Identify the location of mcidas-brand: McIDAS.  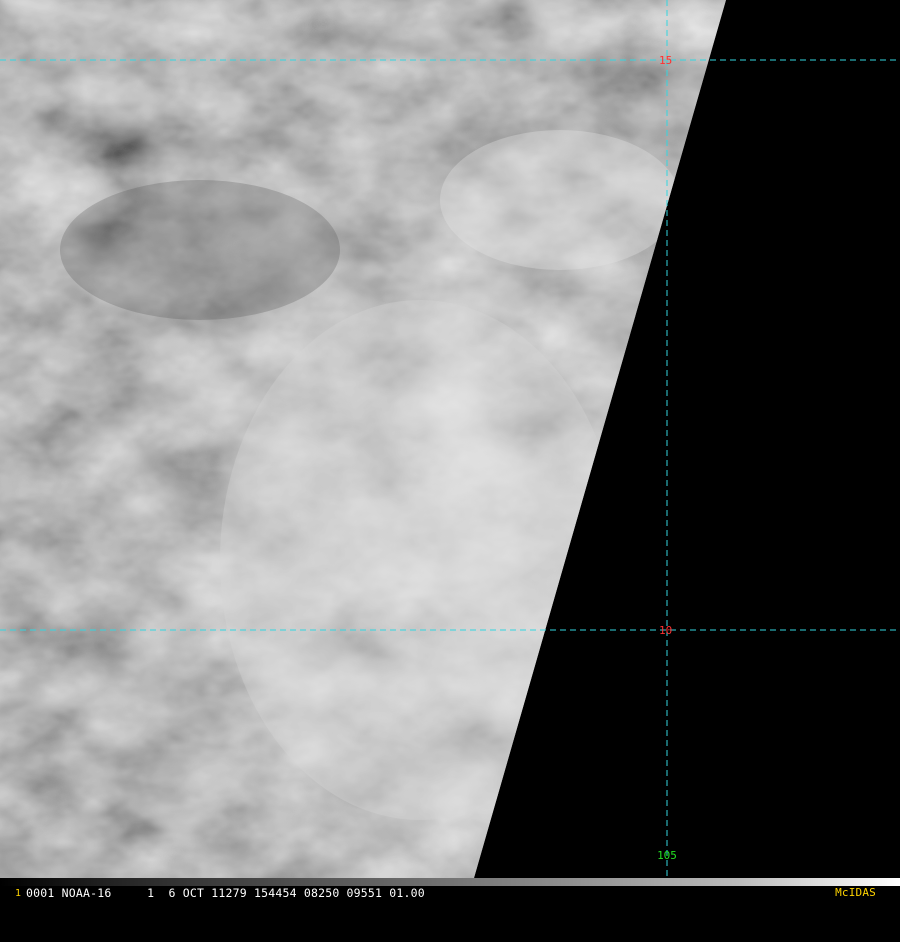
(855, 892).